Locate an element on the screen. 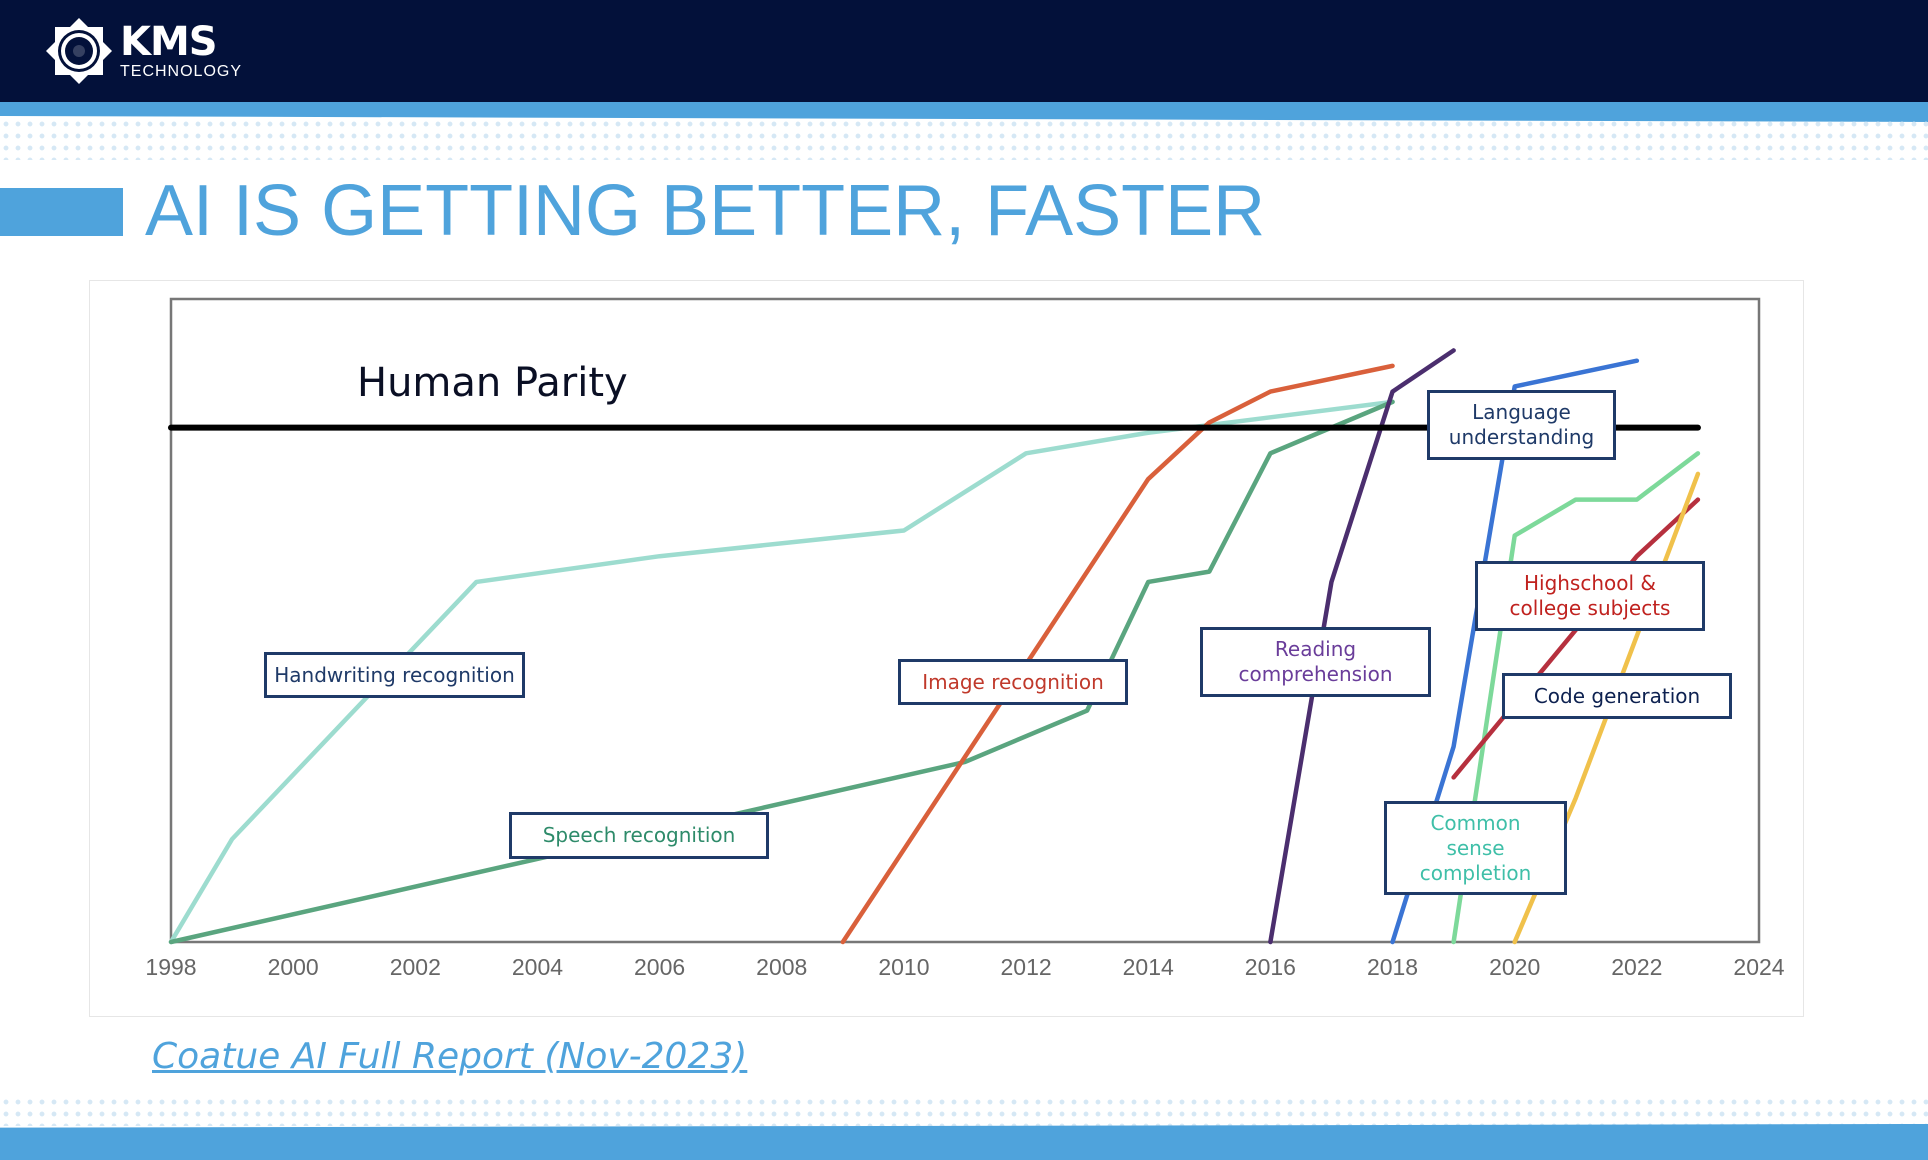 Image resolution: width=1928 pixels, height=1160 pixels. label-text: Common sense completion is located at coordinates (1475, 847).